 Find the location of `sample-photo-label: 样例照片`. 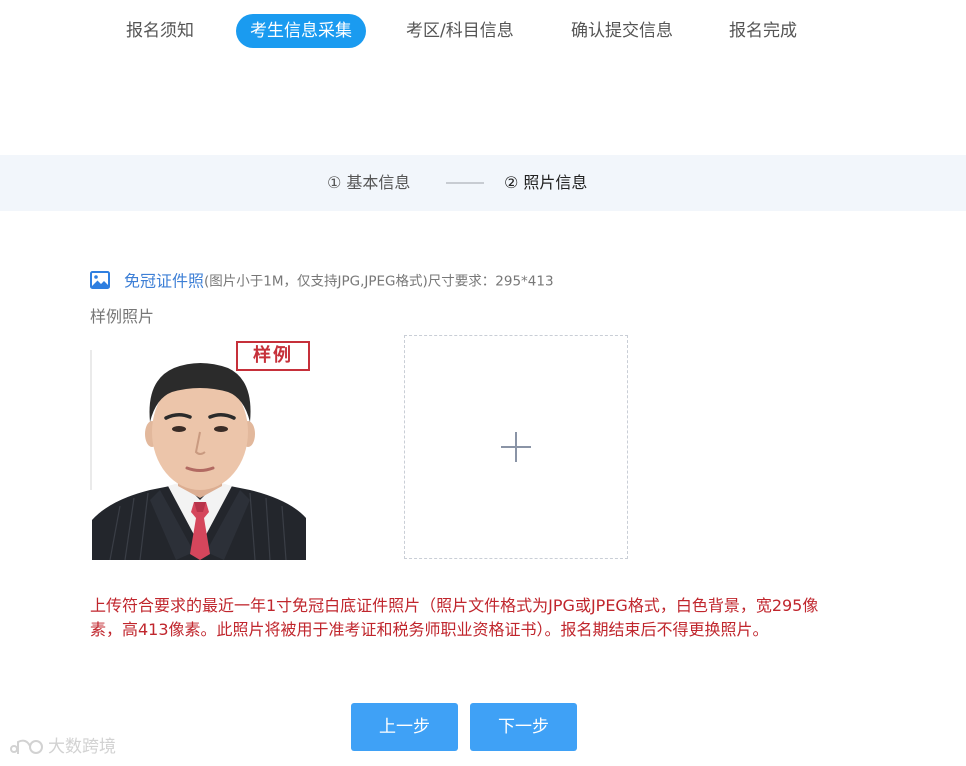

sample-photo-label: 样例照片 is located at coordinates (122, 316).